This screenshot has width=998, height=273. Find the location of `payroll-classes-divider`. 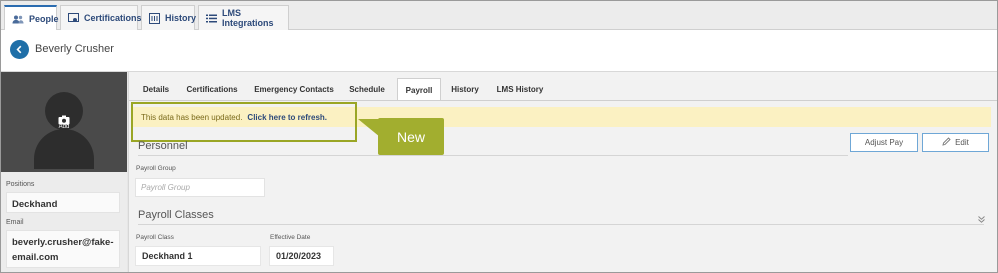

payroll-classes-divider is located at coordinates (561, 224).